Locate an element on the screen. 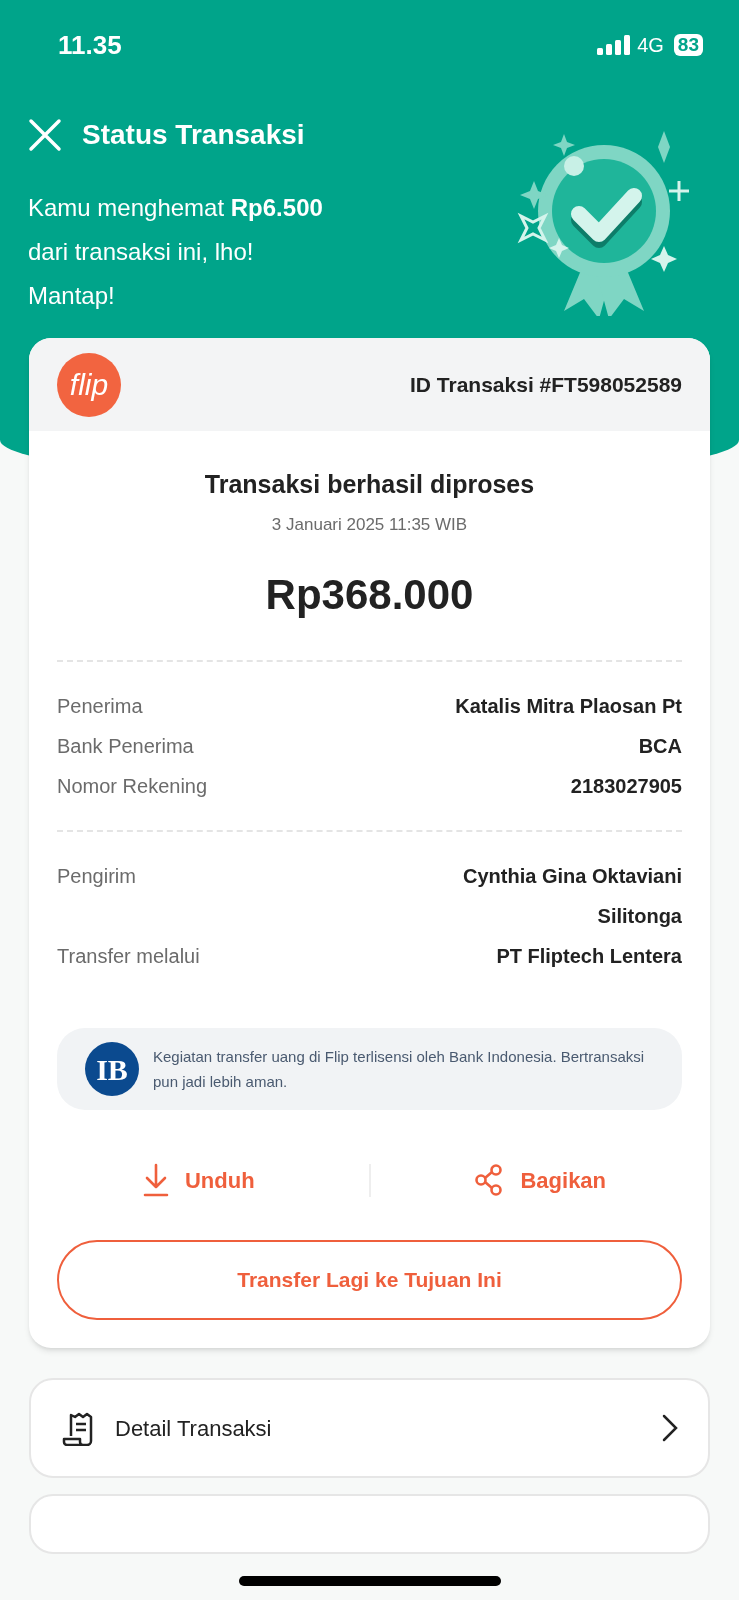  field-value: 2183027905 is located at coordinates (626, 786).